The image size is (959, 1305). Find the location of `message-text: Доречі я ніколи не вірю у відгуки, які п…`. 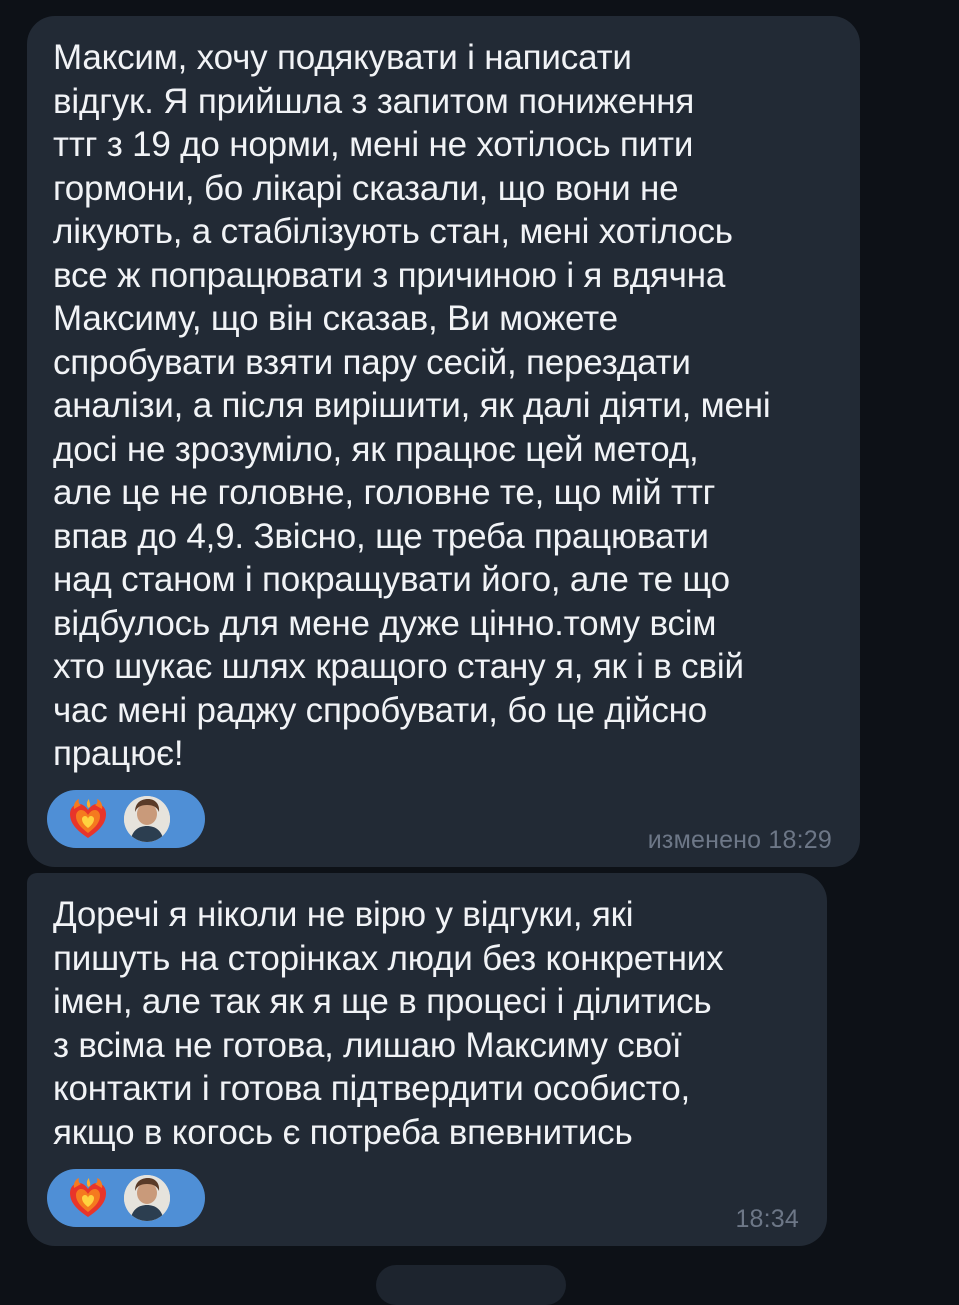

message-text: Доречі я ніколи не вірю у відгуки, які п… is located at coordinates (388, 1023).